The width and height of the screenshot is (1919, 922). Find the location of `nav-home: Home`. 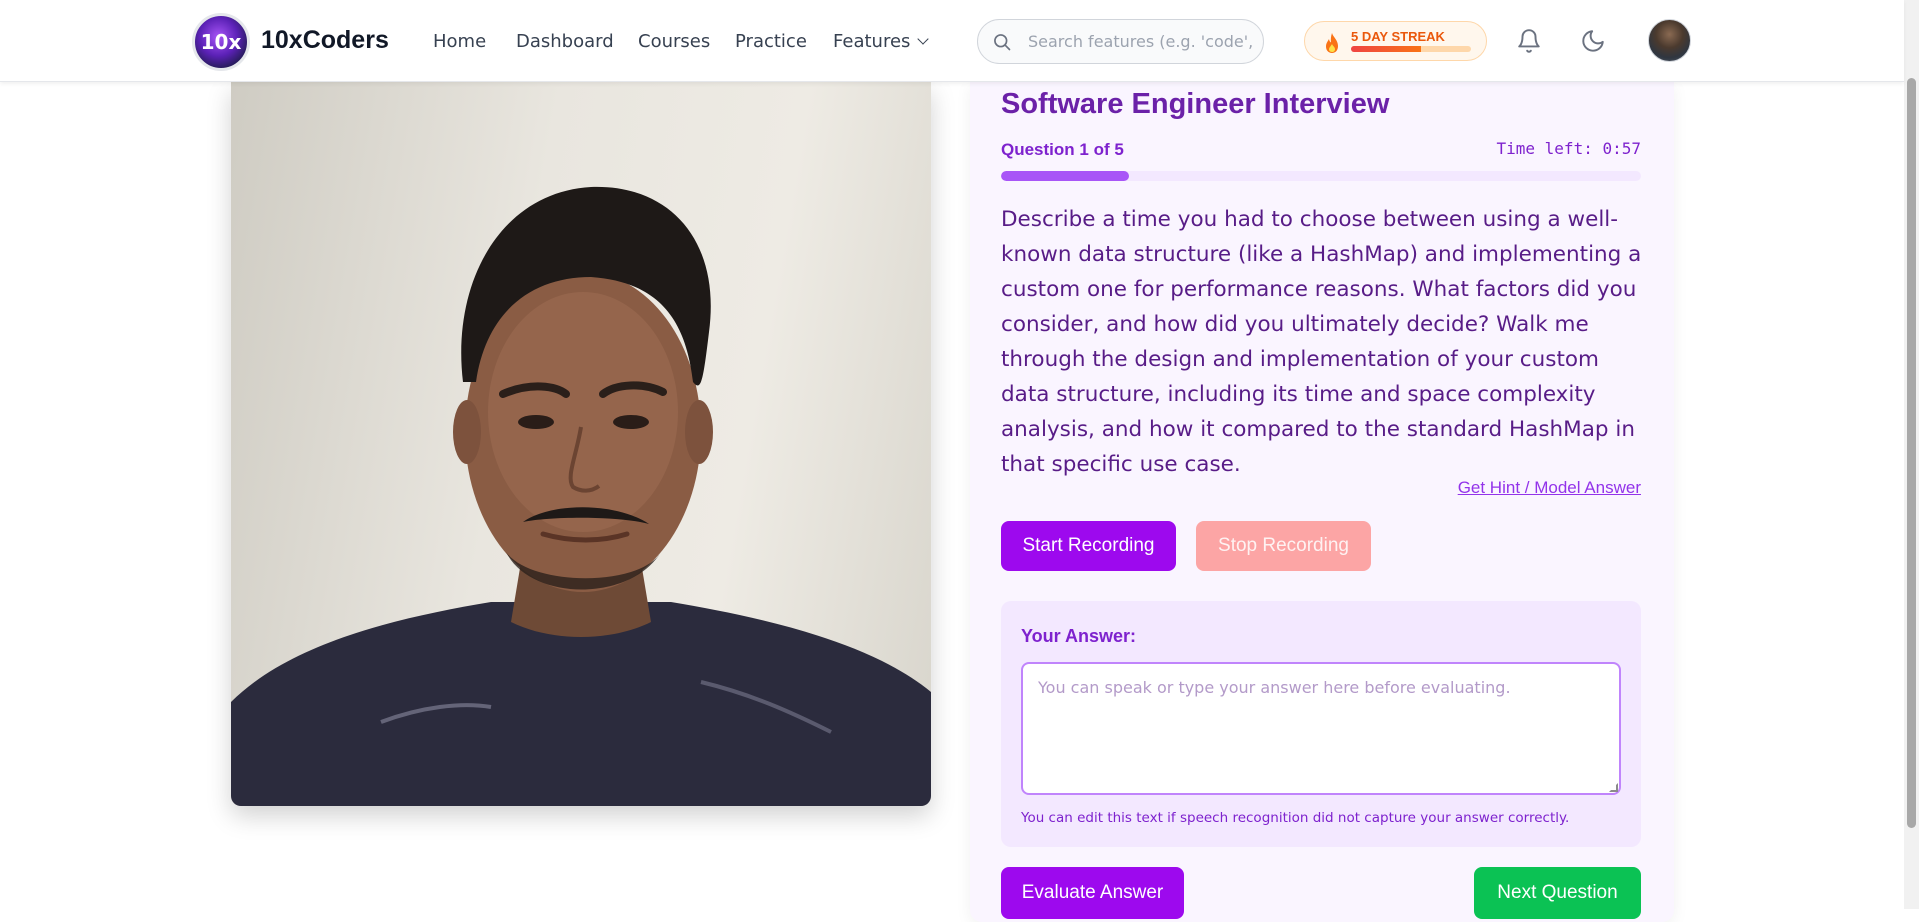

nav-home: Home is located at coordinates (459, 41).